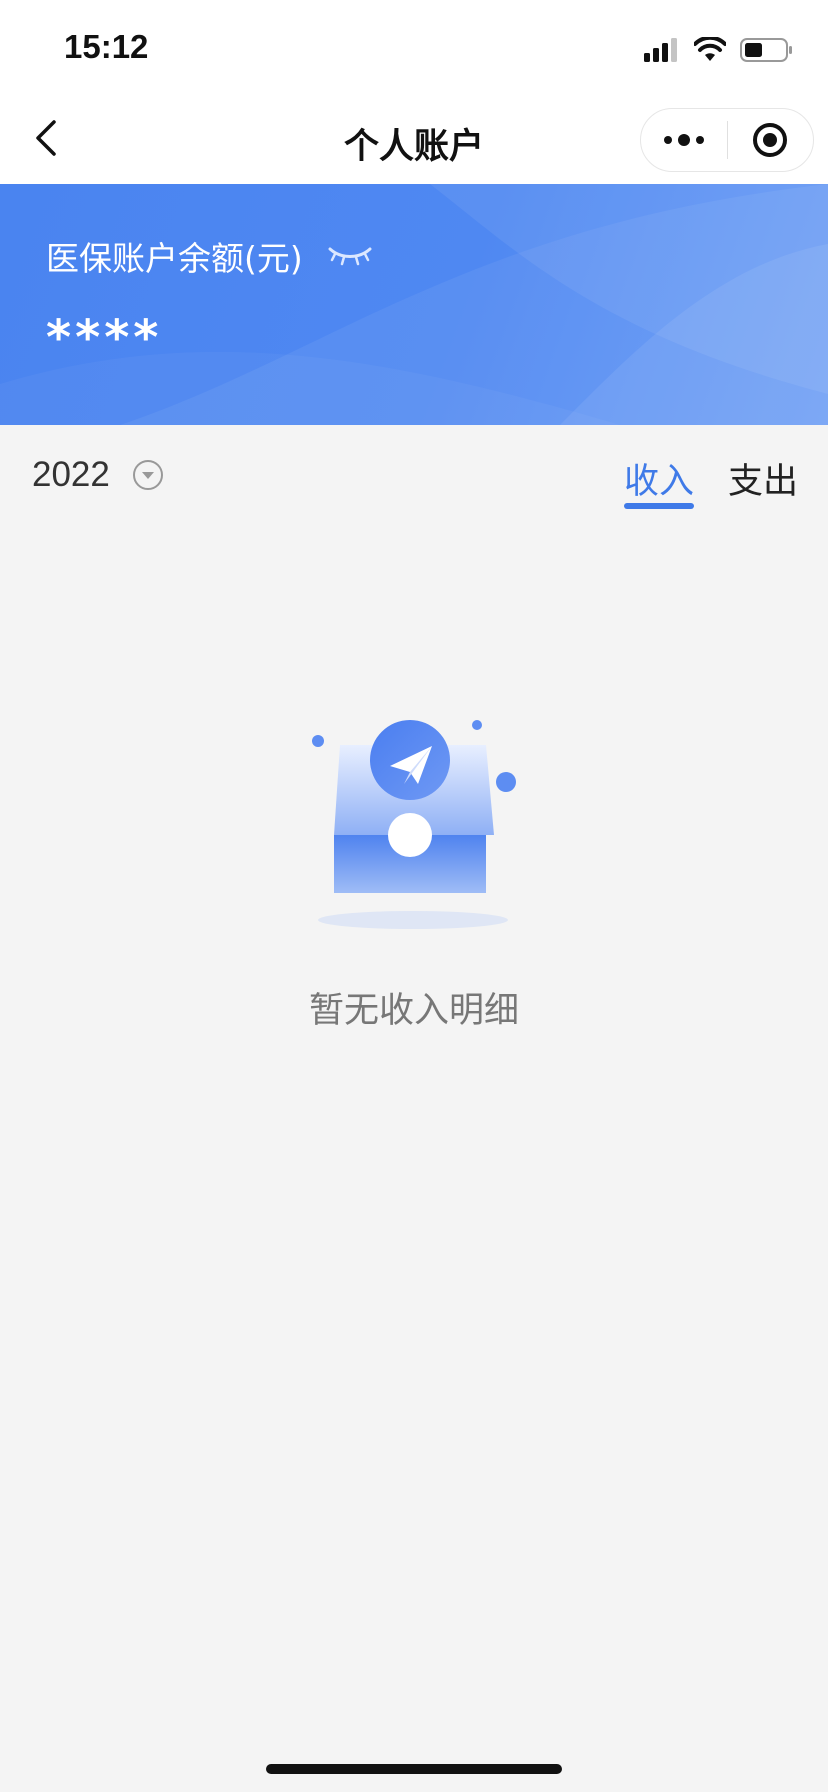  I want to click on more-dots-icon, so click(683, 140).